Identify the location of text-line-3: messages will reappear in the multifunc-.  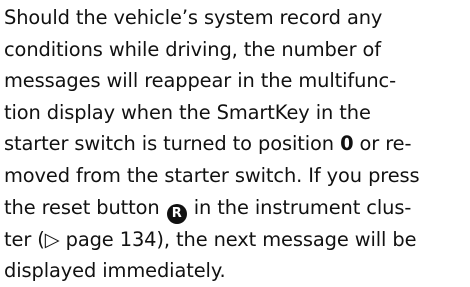
(200, 81).